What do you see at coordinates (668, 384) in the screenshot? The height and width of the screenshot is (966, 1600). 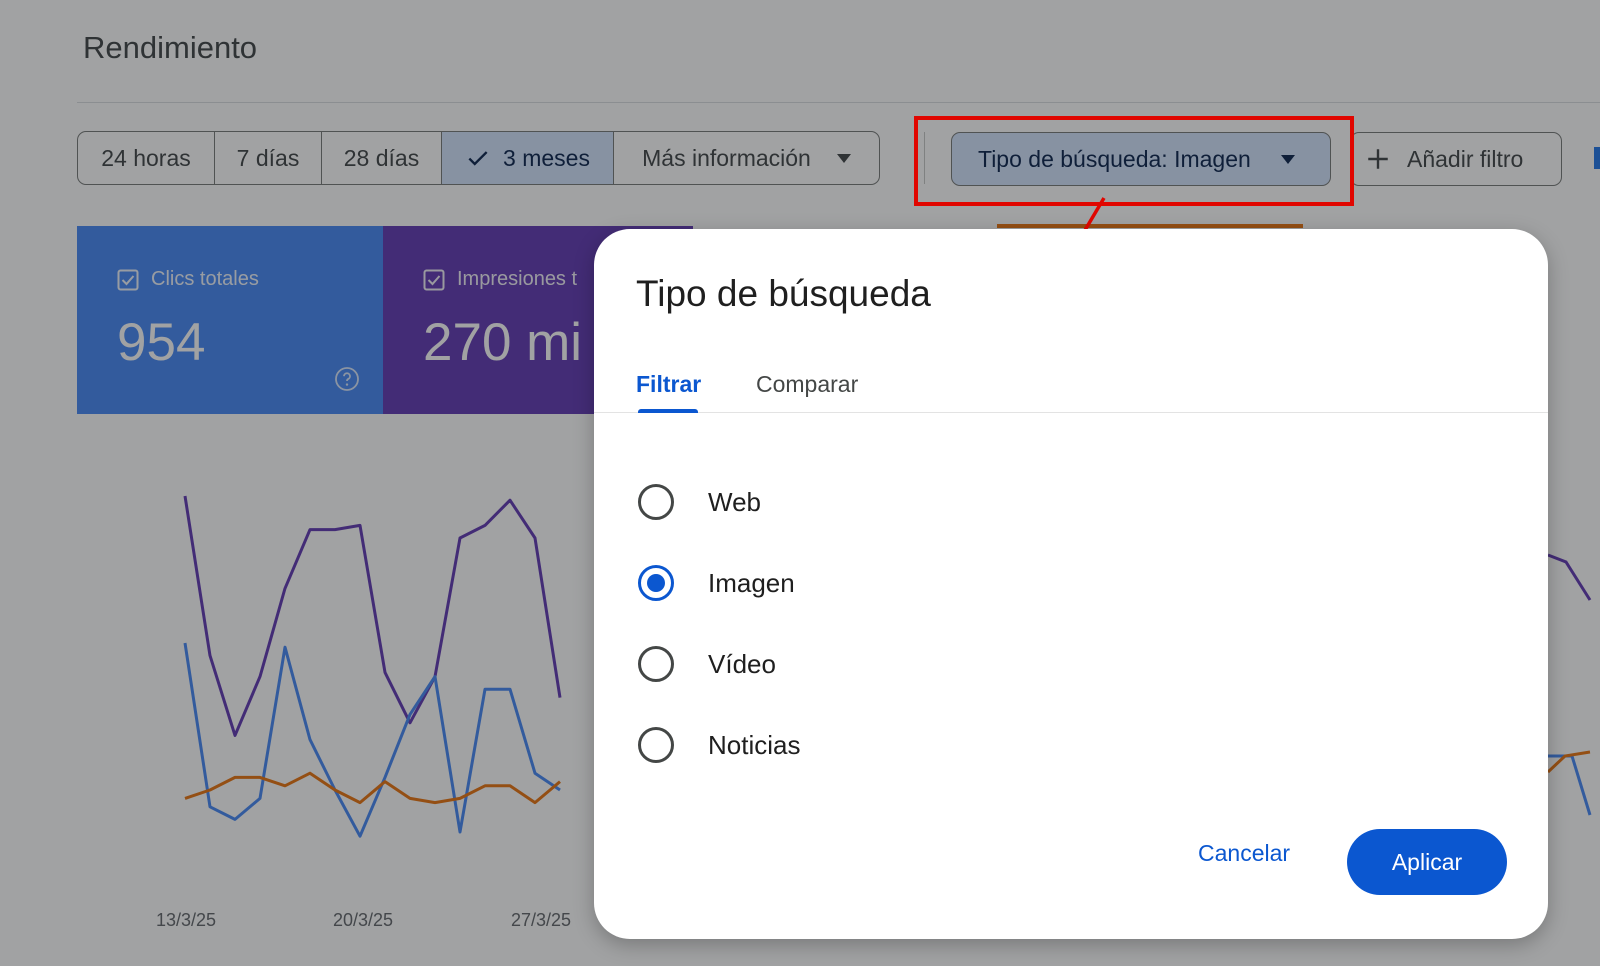 I see `tab-filtrar: Filtrar` at bounding box center [668, 384].